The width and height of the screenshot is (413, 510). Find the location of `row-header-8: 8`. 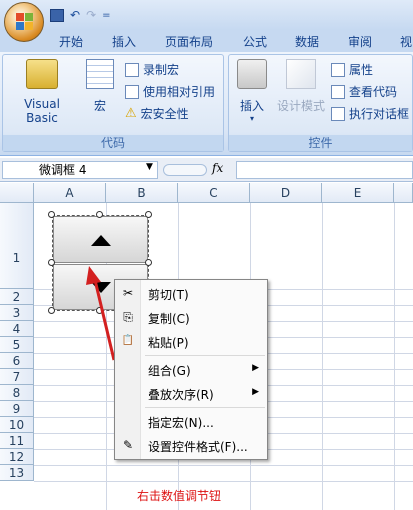

row-header-8: 8 is located at coordinates (17, 393).